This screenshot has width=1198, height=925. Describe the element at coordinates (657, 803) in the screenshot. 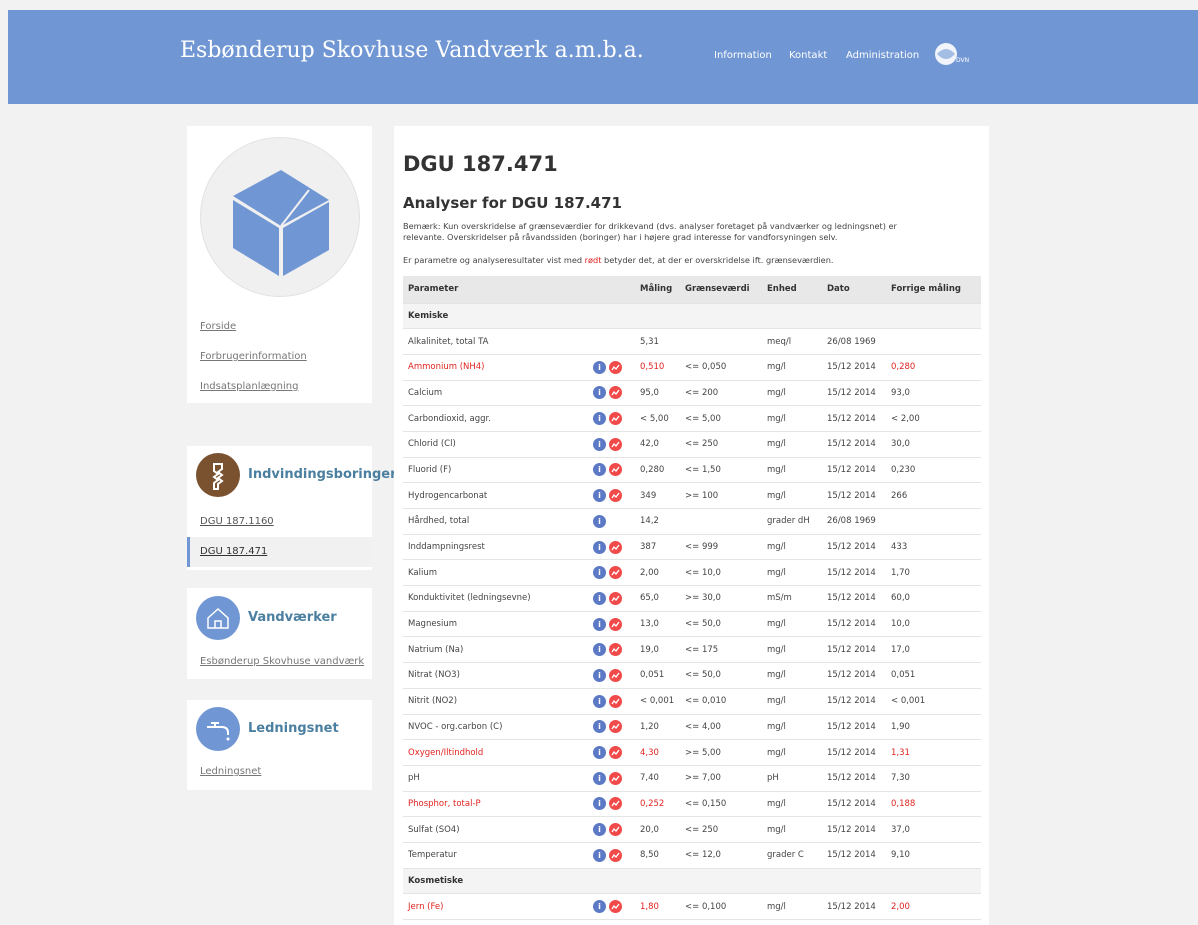

I see `value-cell: 0,252` at that location.